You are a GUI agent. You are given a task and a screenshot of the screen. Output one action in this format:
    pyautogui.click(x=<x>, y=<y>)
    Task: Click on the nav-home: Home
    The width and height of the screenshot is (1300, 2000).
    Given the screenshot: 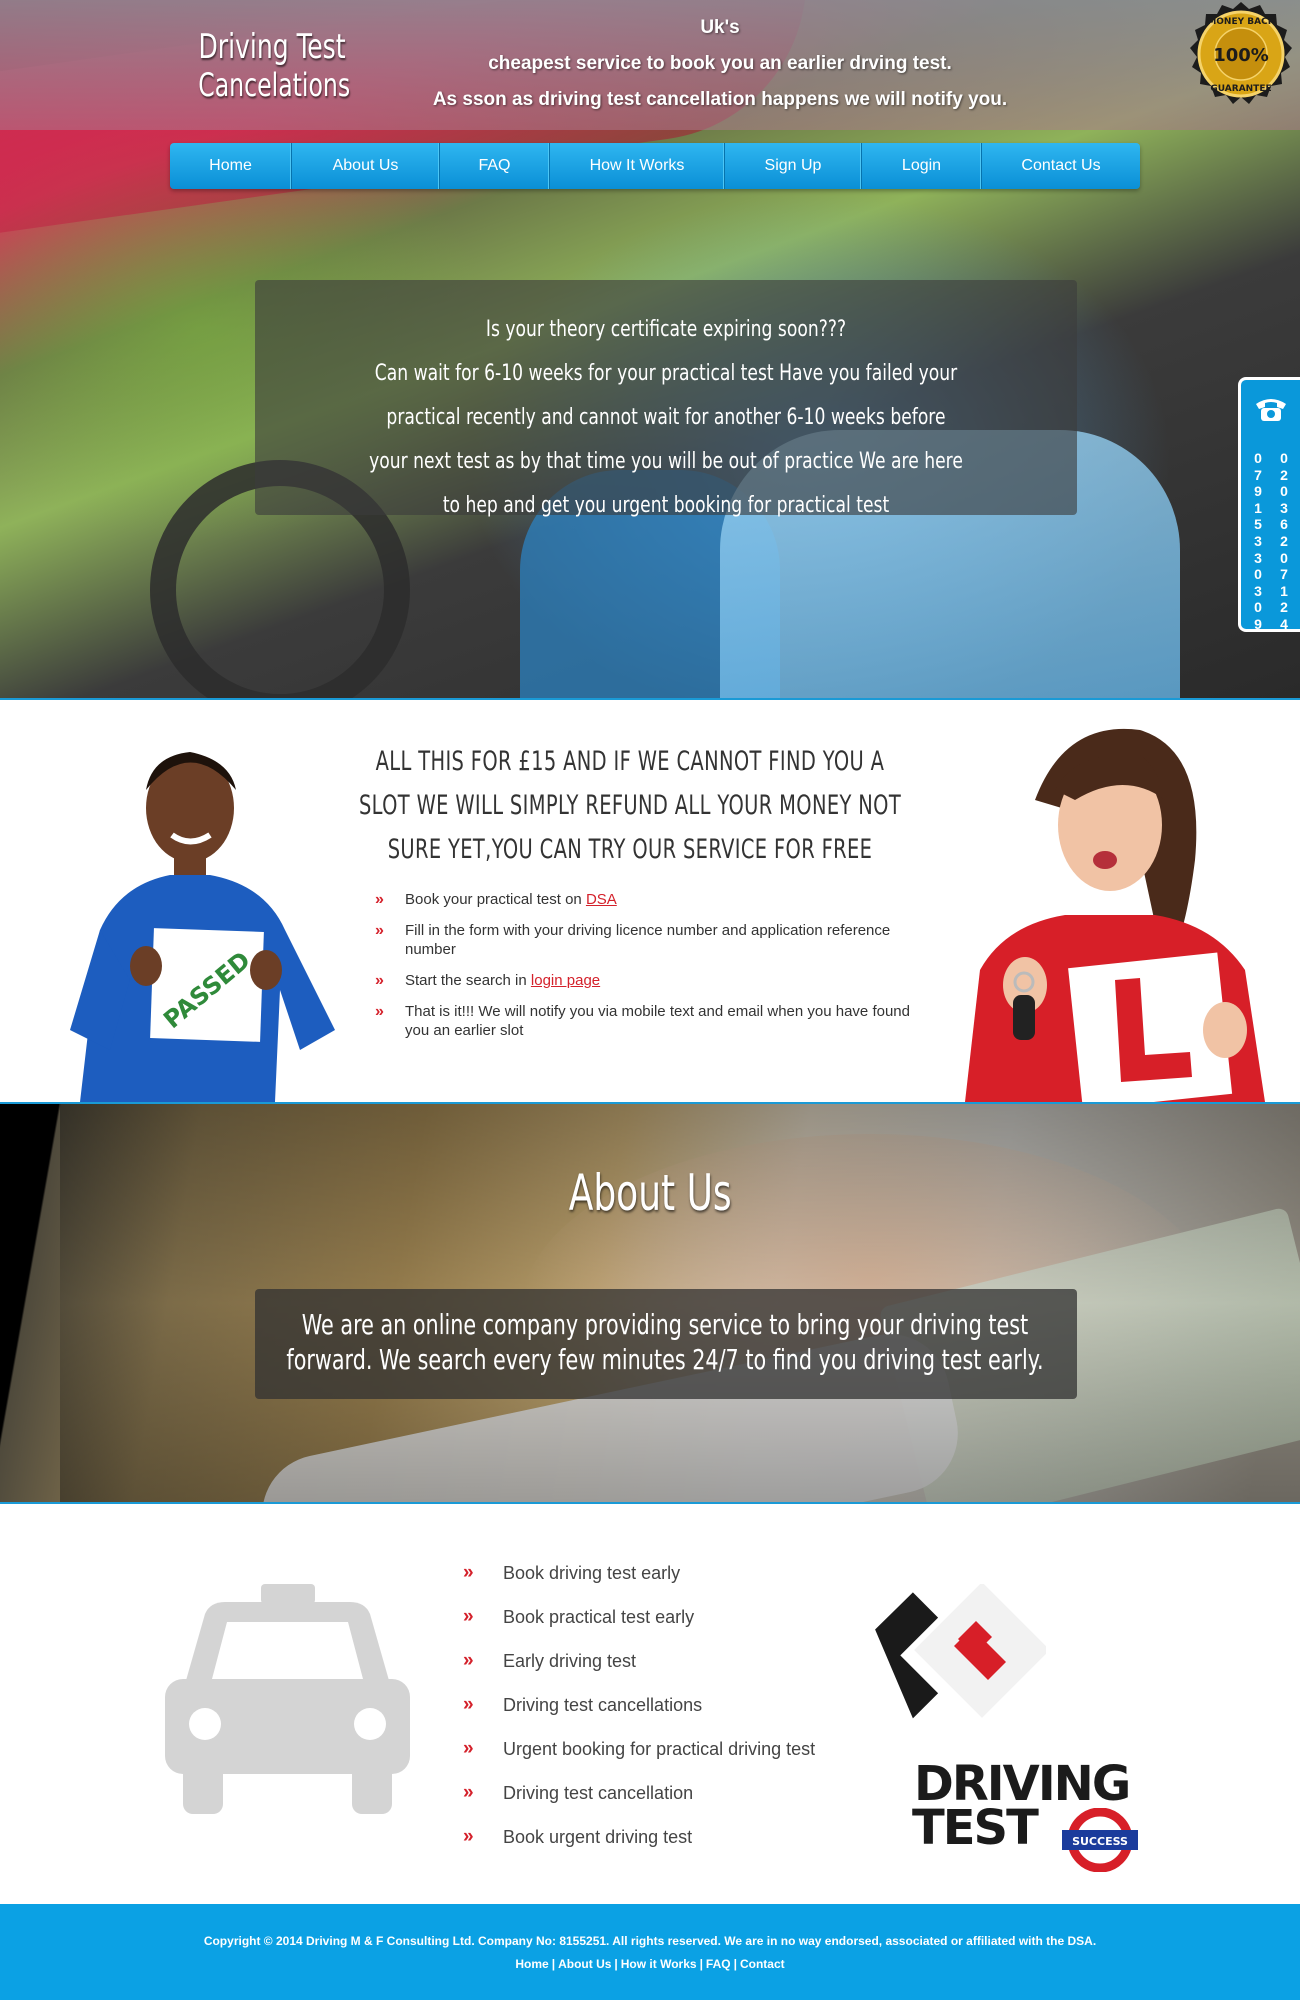 What is the action you would take?
    pyautogui.click(x=231, y=166)
    